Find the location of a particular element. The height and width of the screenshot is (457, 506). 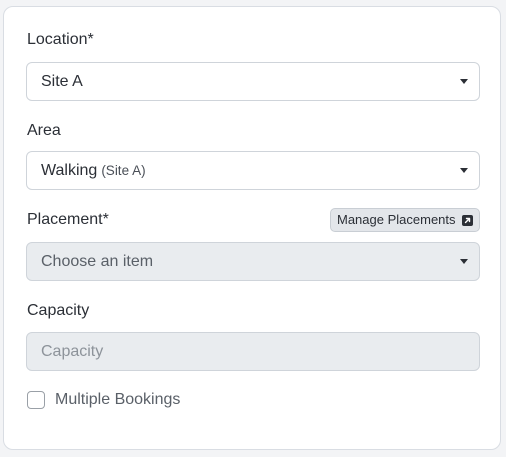

area-select-value-wrap: Walking (Site A) is located at coordinates (93, 171).